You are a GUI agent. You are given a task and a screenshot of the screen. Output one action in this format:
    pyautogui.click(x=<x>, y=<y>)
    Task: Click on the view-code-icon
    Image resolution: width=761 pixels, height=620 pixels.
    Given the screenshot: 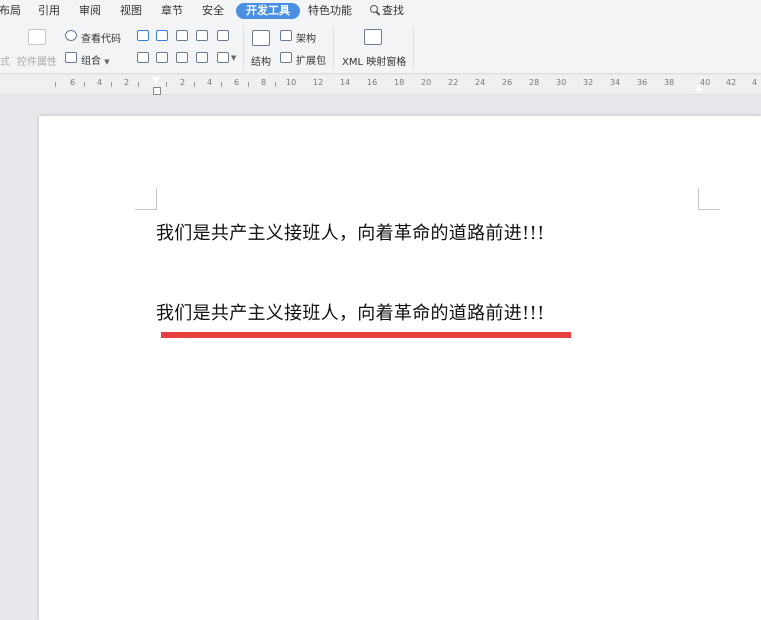 What is the action you would take?
    pyautogui.click(x=71, y=35)
    